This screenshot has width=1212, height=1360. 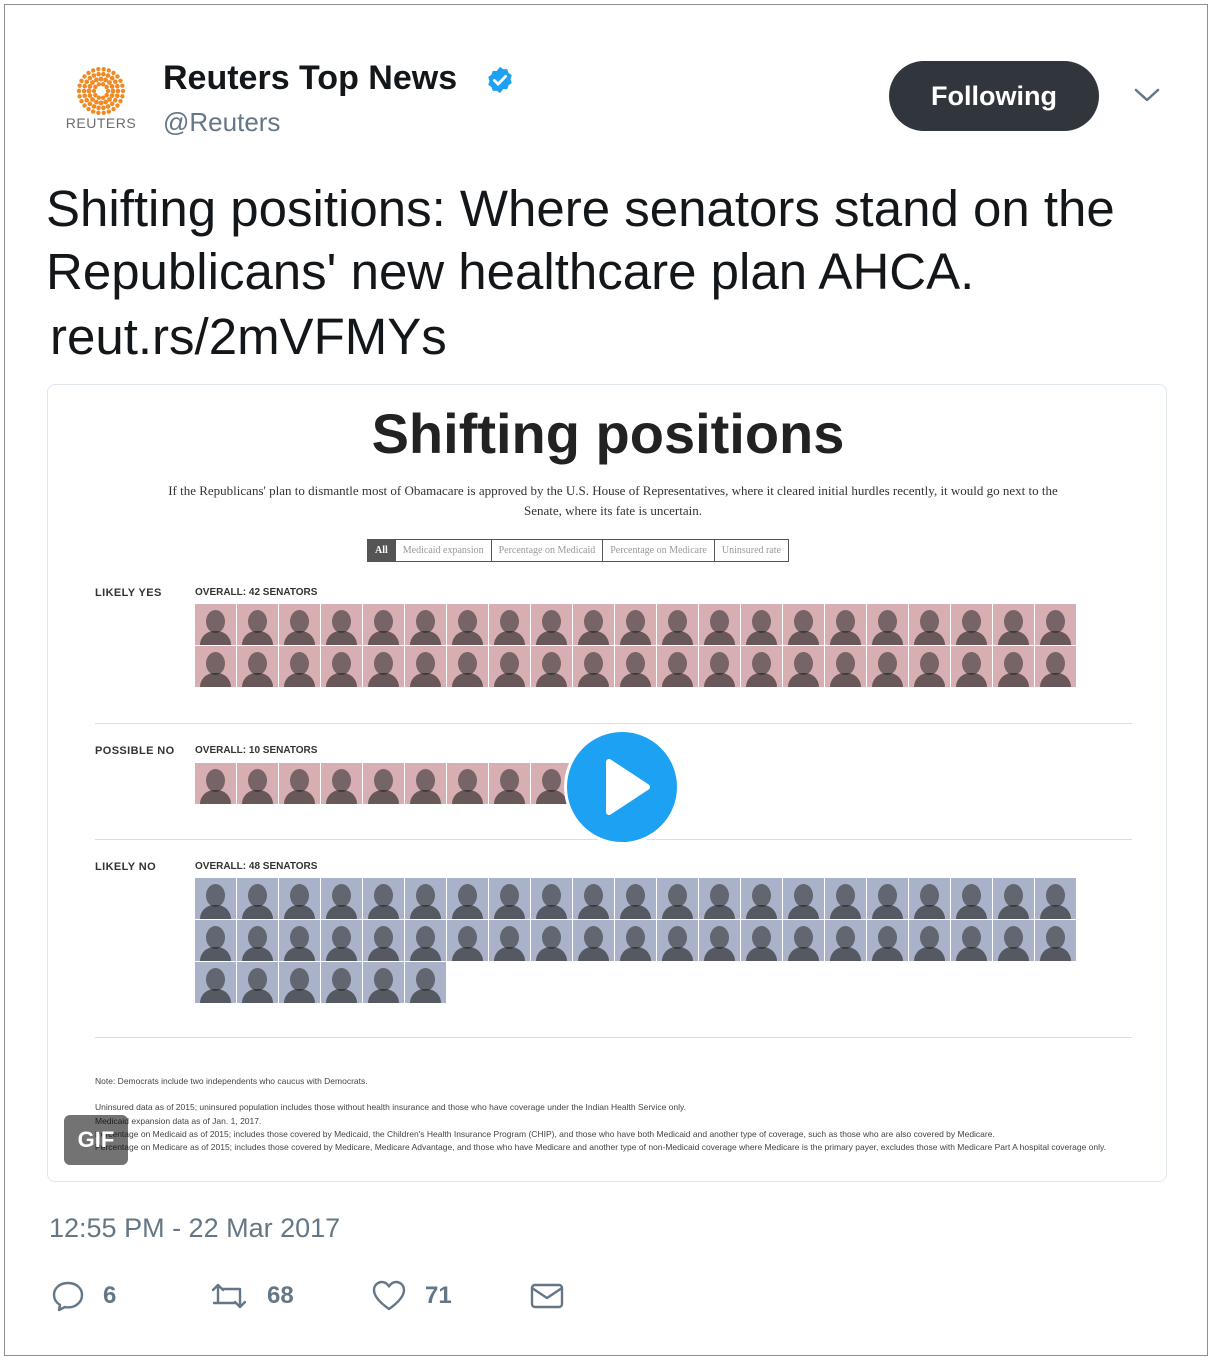 What do you see at coordinates (194, 1228) in the screenshot?
I see `tweet-timestamp: 12:55 PM - 22 Mar 2017` at bounding box center [194, 1228].